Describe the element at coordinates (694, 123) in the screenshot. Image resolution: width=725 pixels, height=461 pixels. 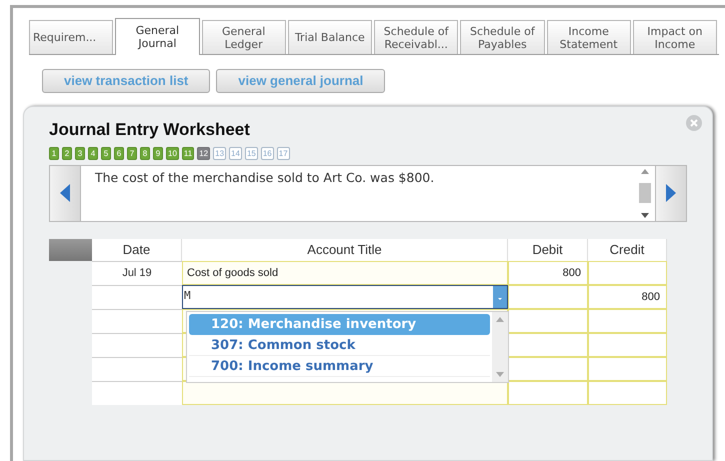
I see `close-icon` at that location.